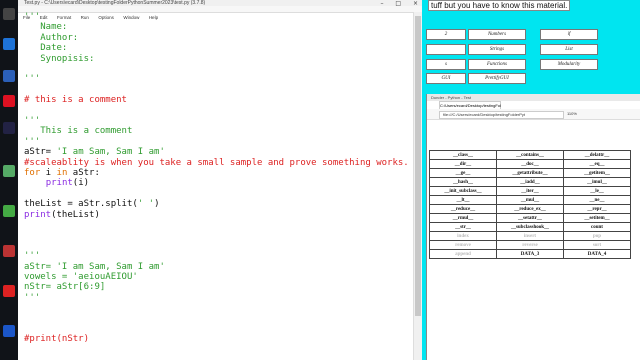 Image resolution: width=640 pixels, height=360 pixels. I want to click on topic-numbers-button: Numbers, so click(497, 34).